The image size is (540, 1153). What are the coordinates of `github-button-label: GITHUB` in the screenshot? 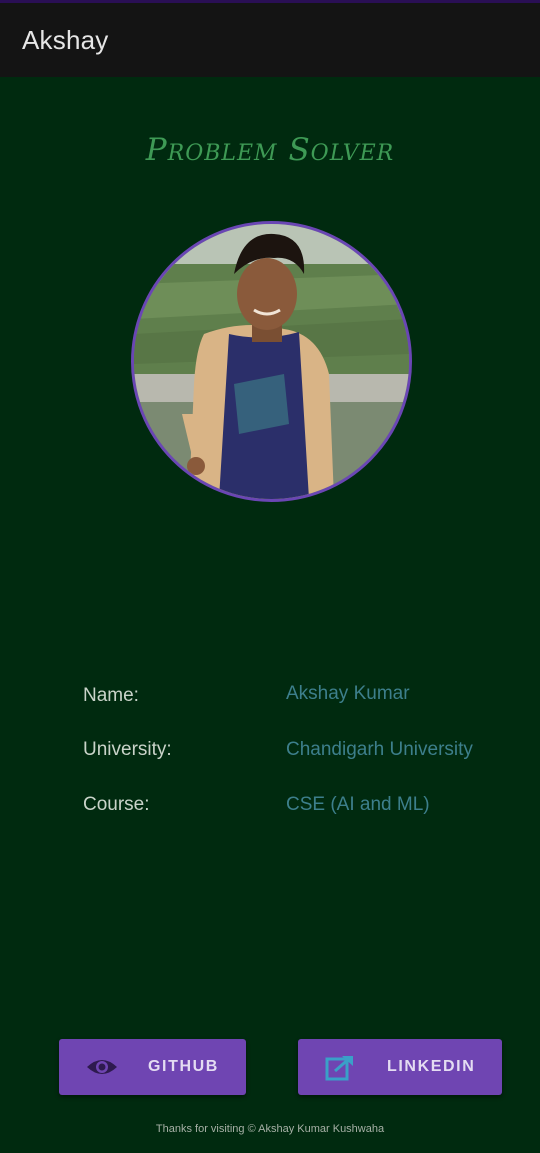 It's located at (183, 1066).